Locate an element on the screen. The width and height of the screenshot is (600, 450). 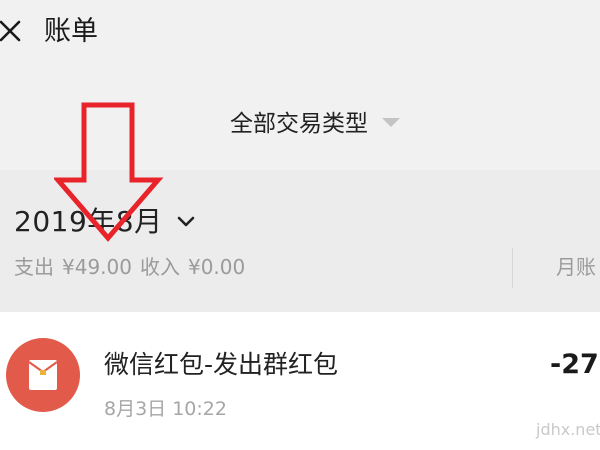
expense-label: 支出 is located at coordinates (34, 267).